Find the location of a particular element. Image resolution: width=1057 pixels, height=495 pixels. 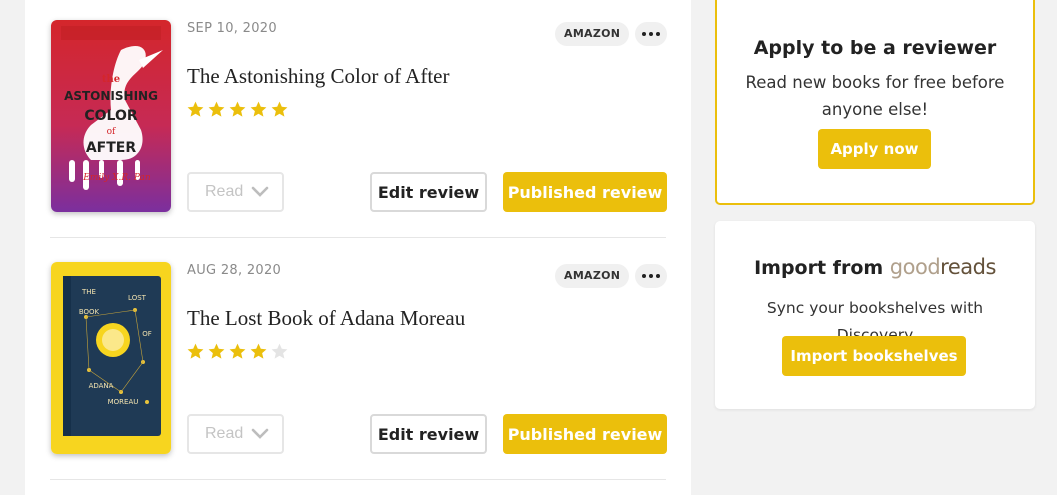

svg-text: of is located at coordinates (111, 132).